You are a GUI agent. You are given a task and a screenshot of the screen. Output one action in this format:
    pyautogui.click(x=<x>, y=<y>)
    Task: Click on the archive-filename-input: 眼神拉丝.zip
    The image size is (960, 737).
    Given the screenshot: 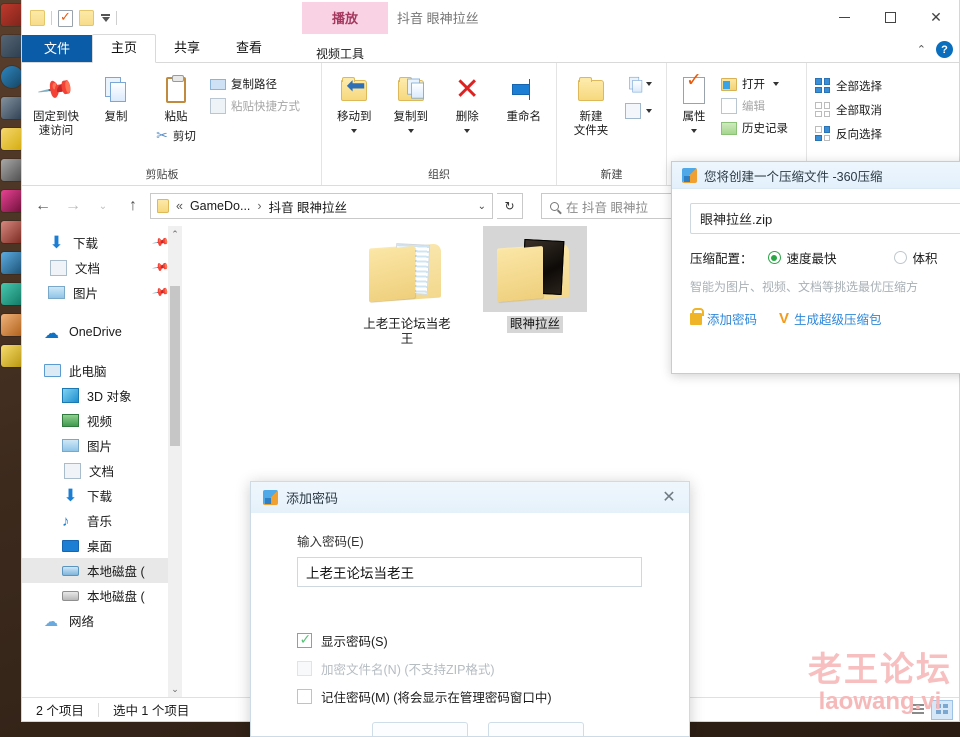 What is the action you would take?
    pyautogui.click(x=825, y=218)
    